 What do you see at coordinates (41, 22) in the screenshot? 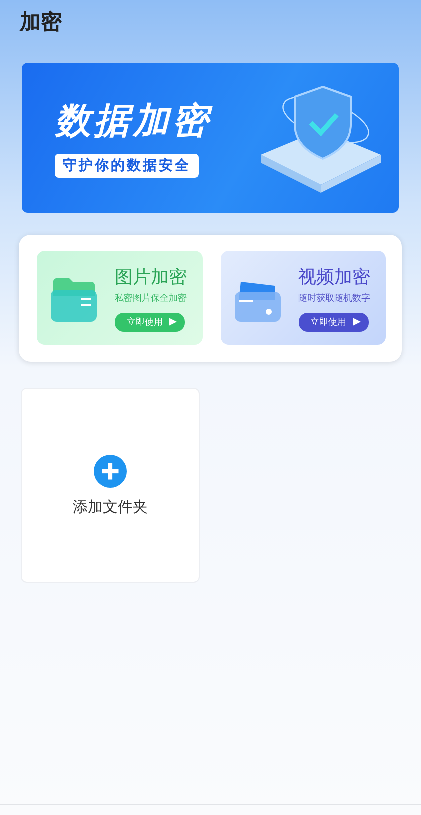
I see `page-title: 加密` at bounding box center [41, 22].